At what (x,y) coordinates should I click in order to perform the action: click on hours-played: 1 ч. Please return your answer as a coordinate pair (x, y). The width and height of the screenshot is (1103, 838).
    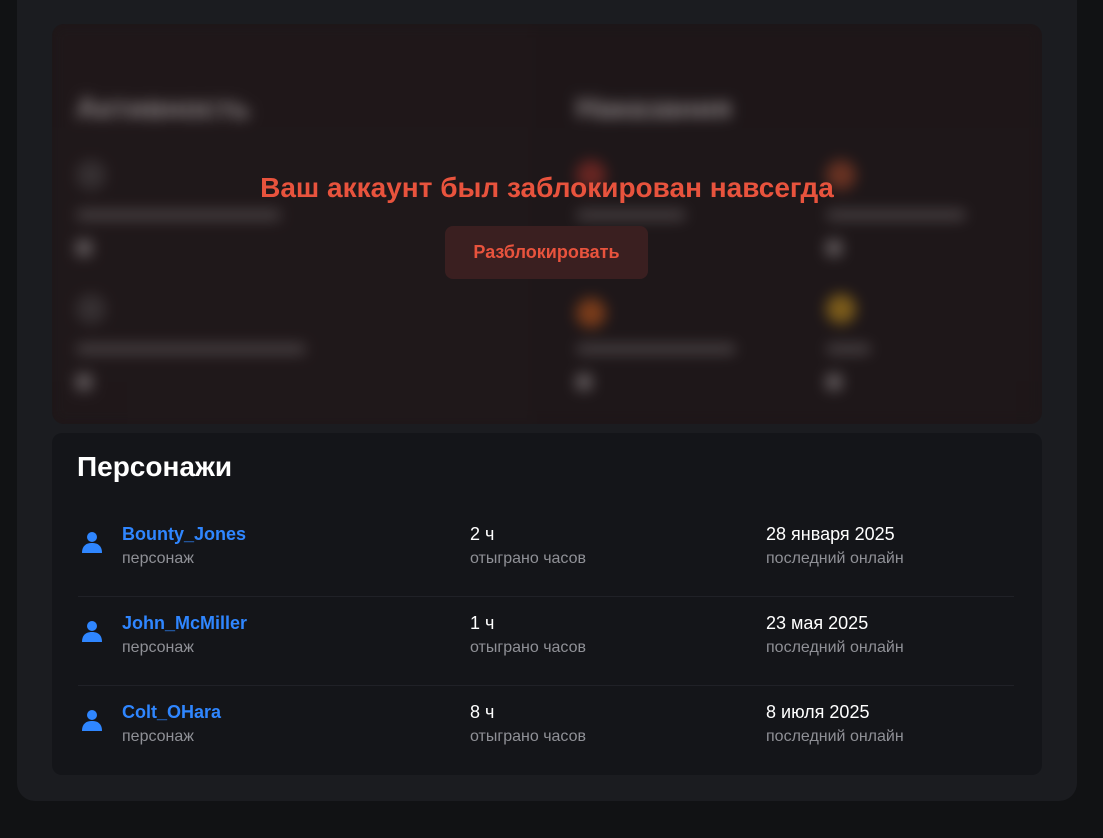
    Looking at the image, I should click on (482, 623).